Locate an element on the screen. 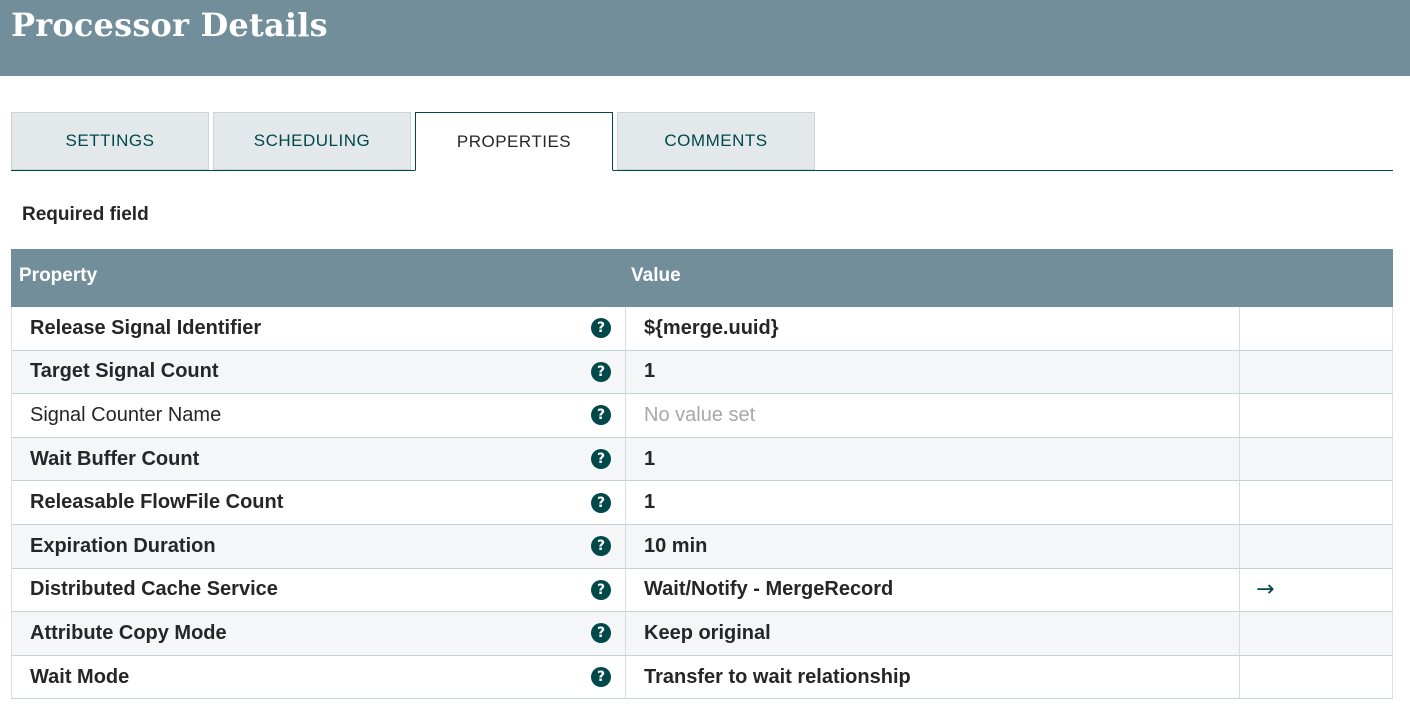  tab-scheduling: SCHEDULING is located at coordinates (312, 141).